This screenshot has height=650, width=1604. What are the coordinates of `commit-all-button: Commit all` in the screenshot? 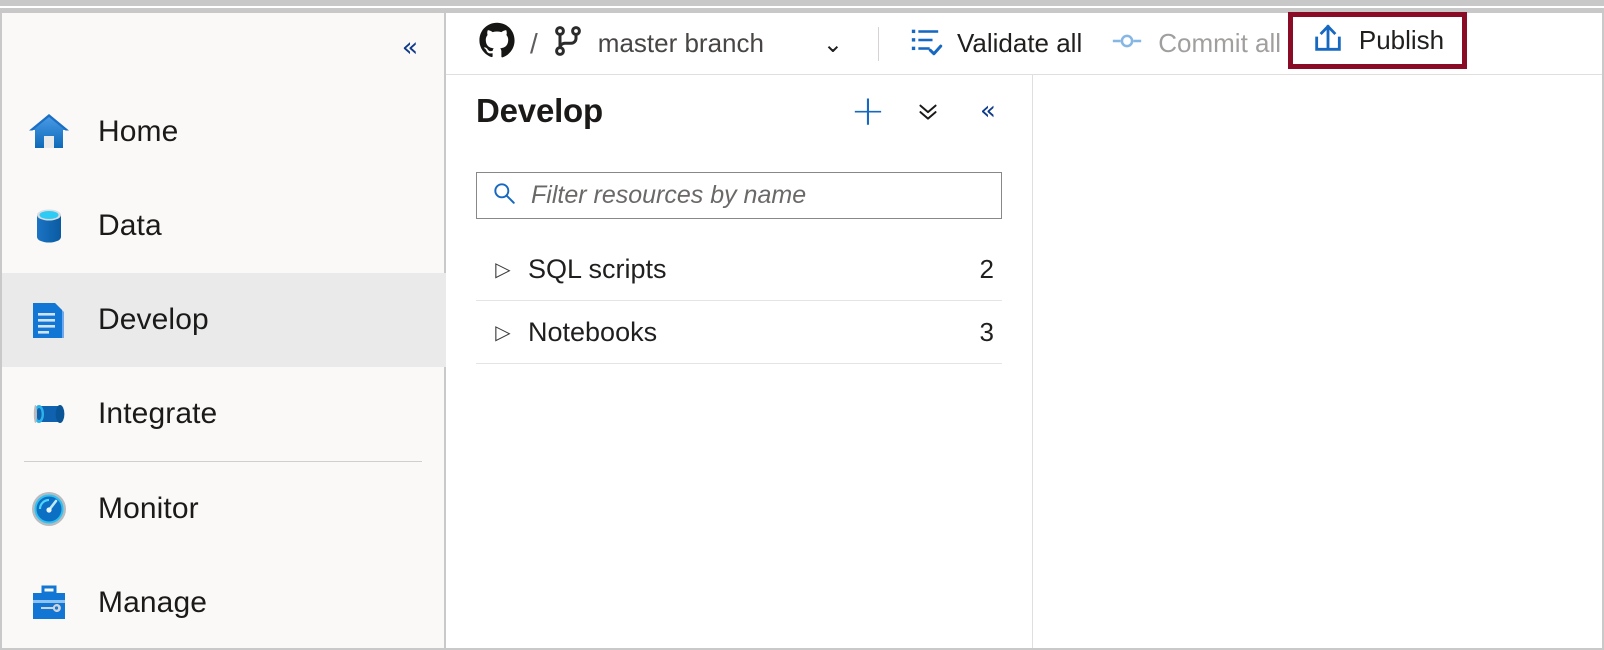 It's located at (1195, 44).